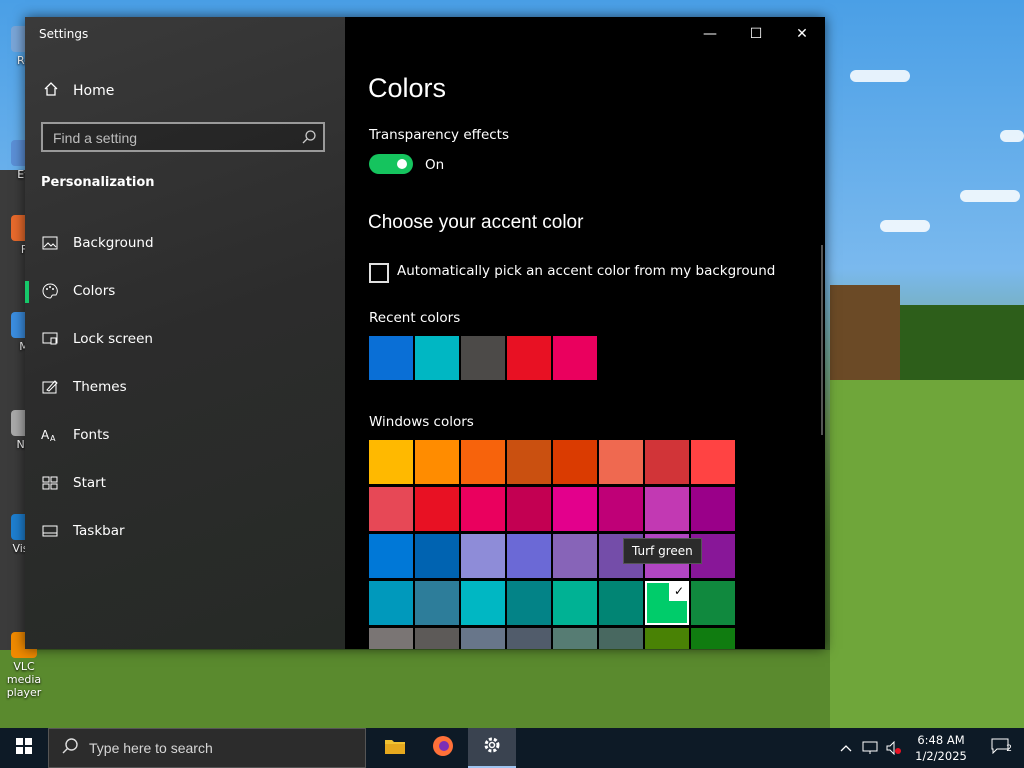 The height and width of the screenshot is (768, 1024). I want to click on lock-screen-icon, so click(50, 339).